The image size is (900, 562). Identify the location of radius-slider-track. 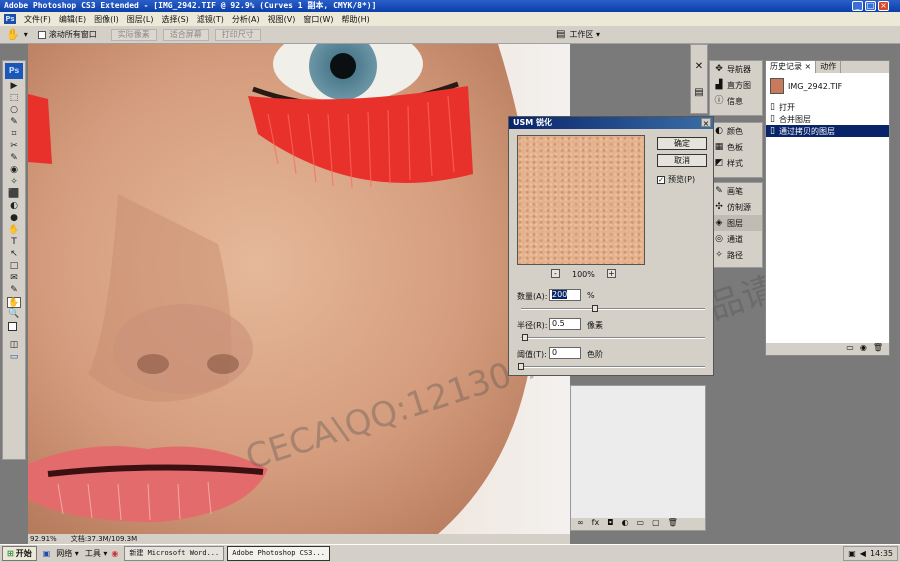
(613, 338).